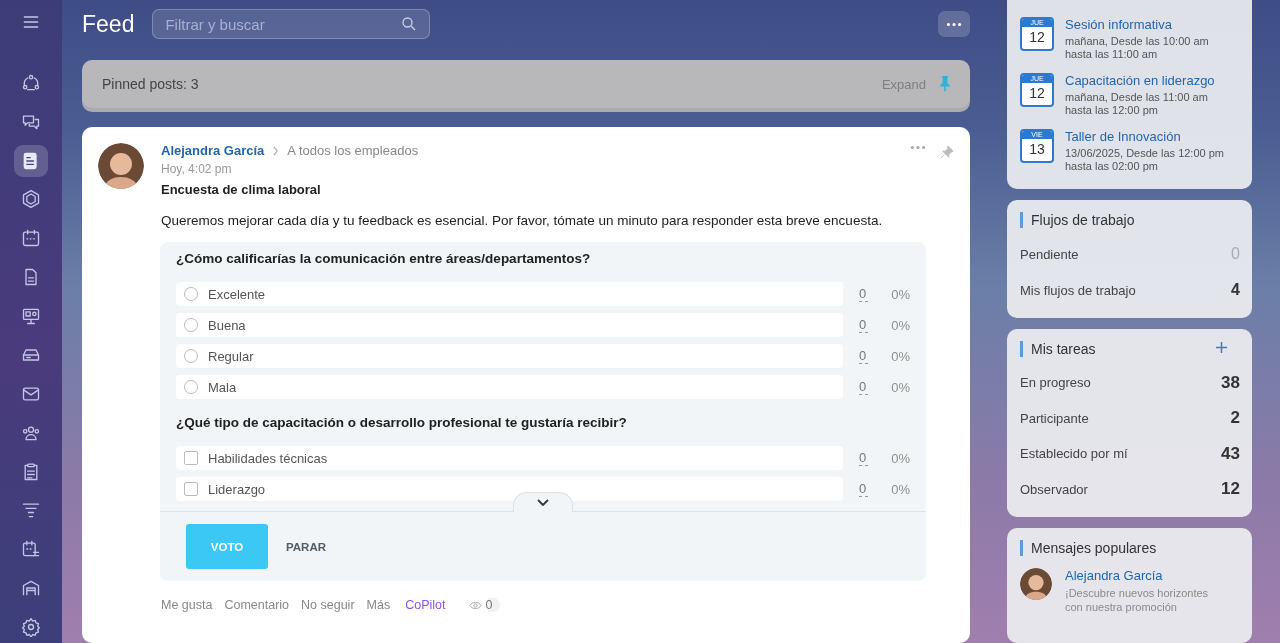 The image size is (1280, 643). Describe the element at coordinates (241, 189) in the screenshot. I see `post-title: Encuesta de clima laboral` at that location.